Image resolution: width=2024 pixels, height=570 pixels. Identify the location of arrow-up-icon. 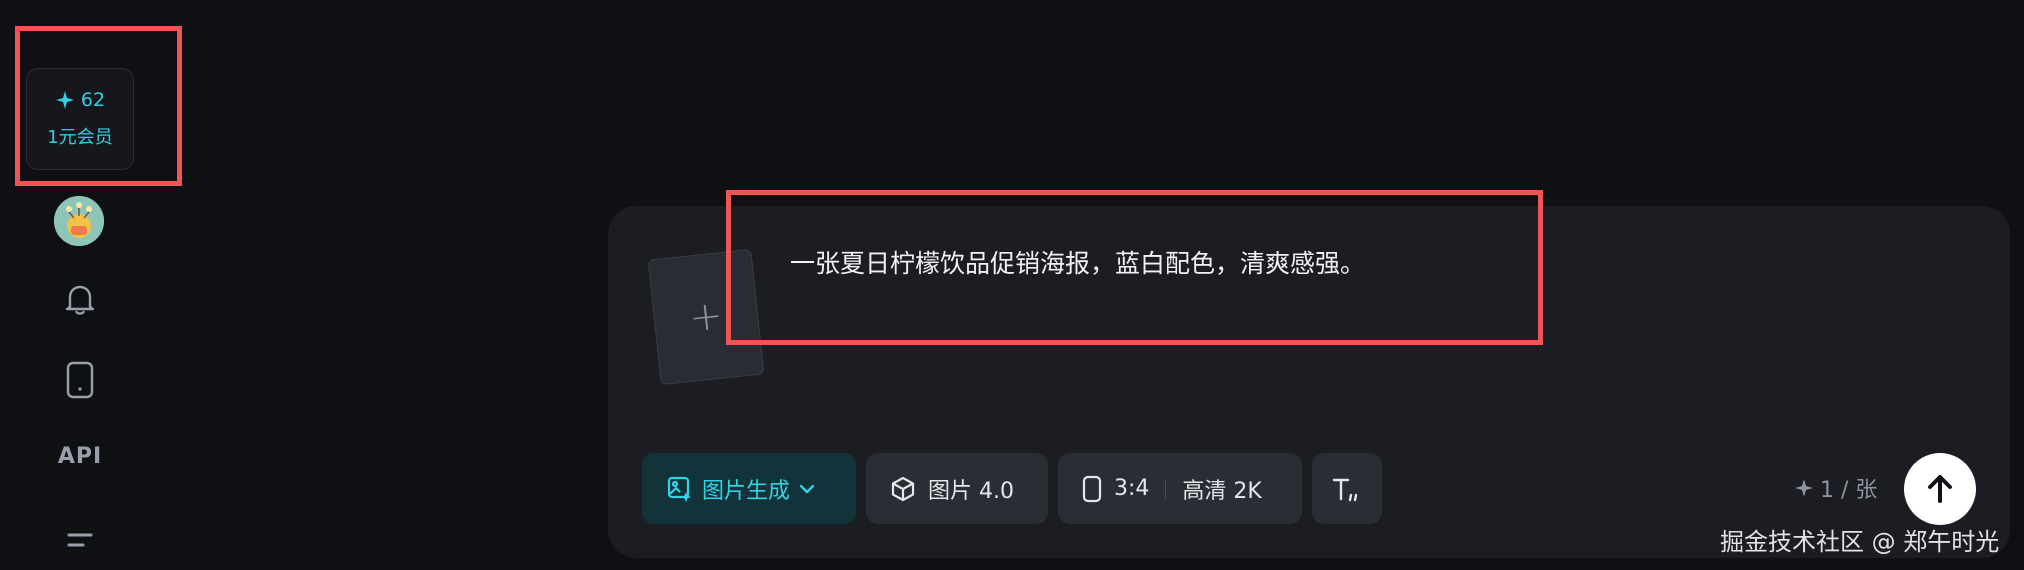
(1940, 489).